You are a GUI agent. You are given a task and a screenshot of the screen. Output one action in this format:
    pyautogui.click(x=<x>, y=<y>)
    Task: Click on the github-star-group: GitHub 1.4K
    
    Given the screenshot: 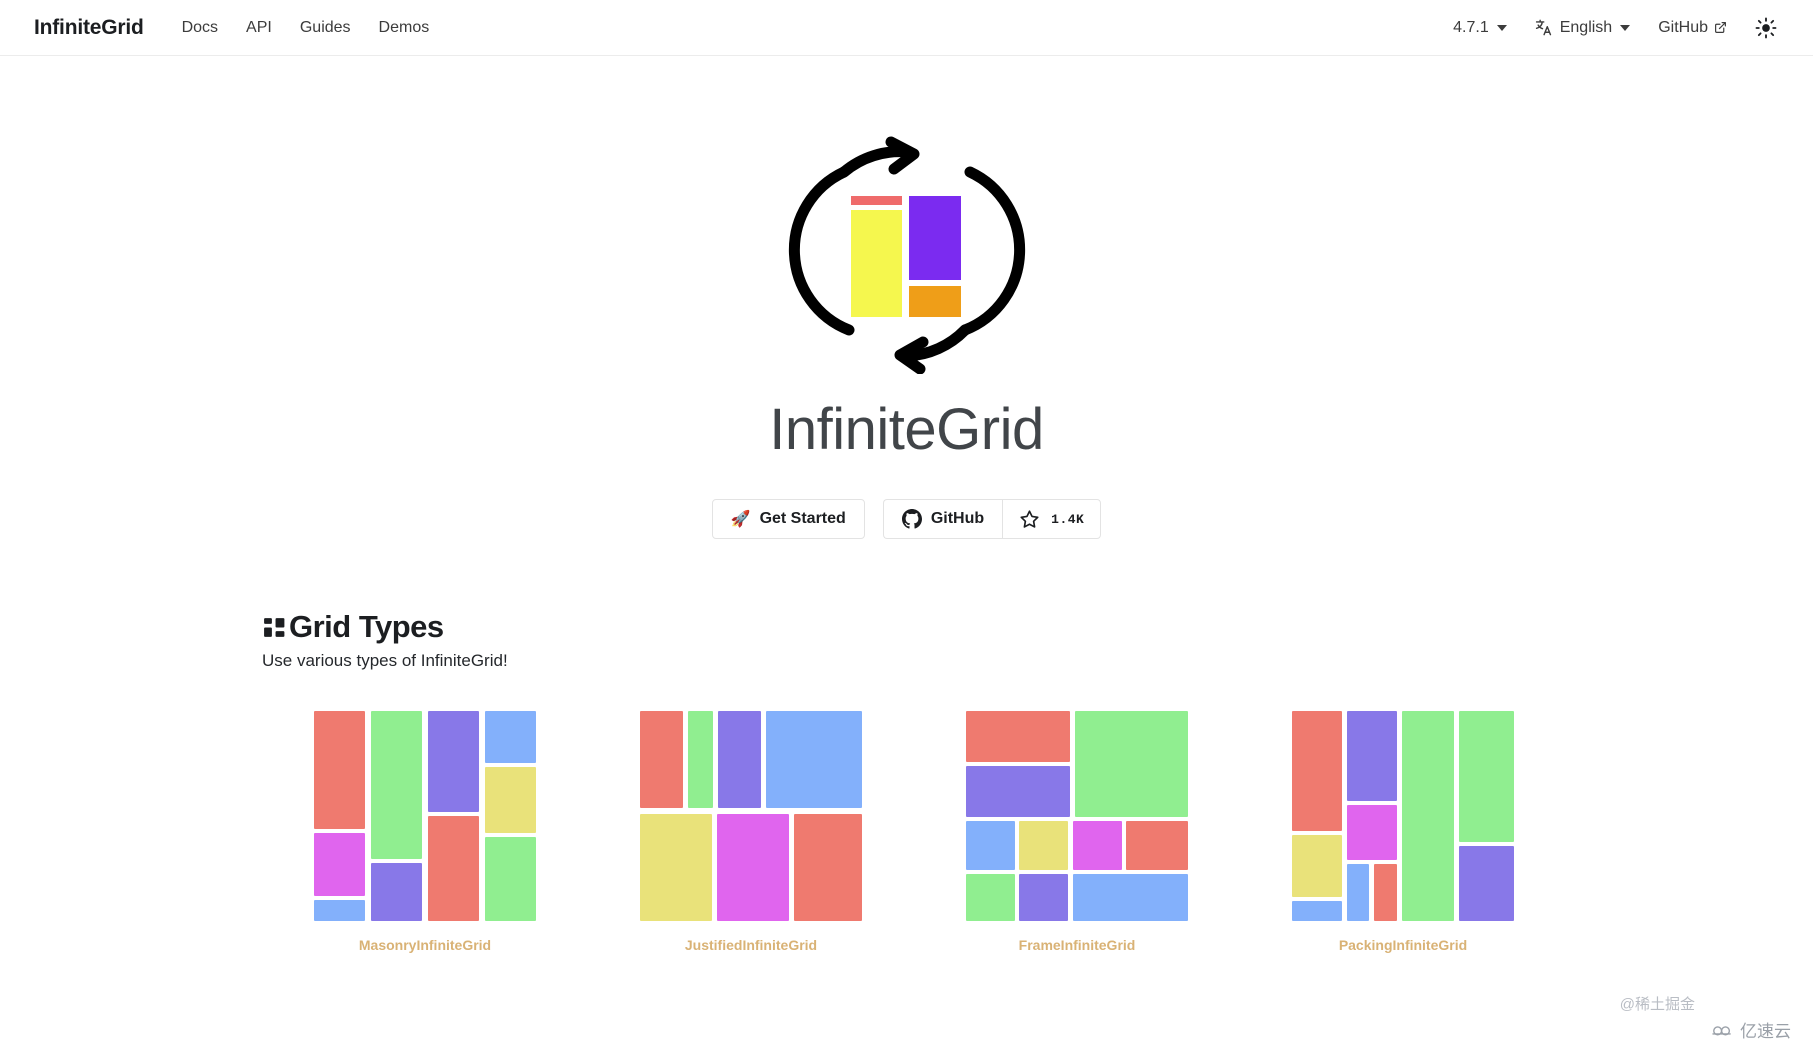 What is the action you would take?
    pyautogui.click(x=992, y=519)
    